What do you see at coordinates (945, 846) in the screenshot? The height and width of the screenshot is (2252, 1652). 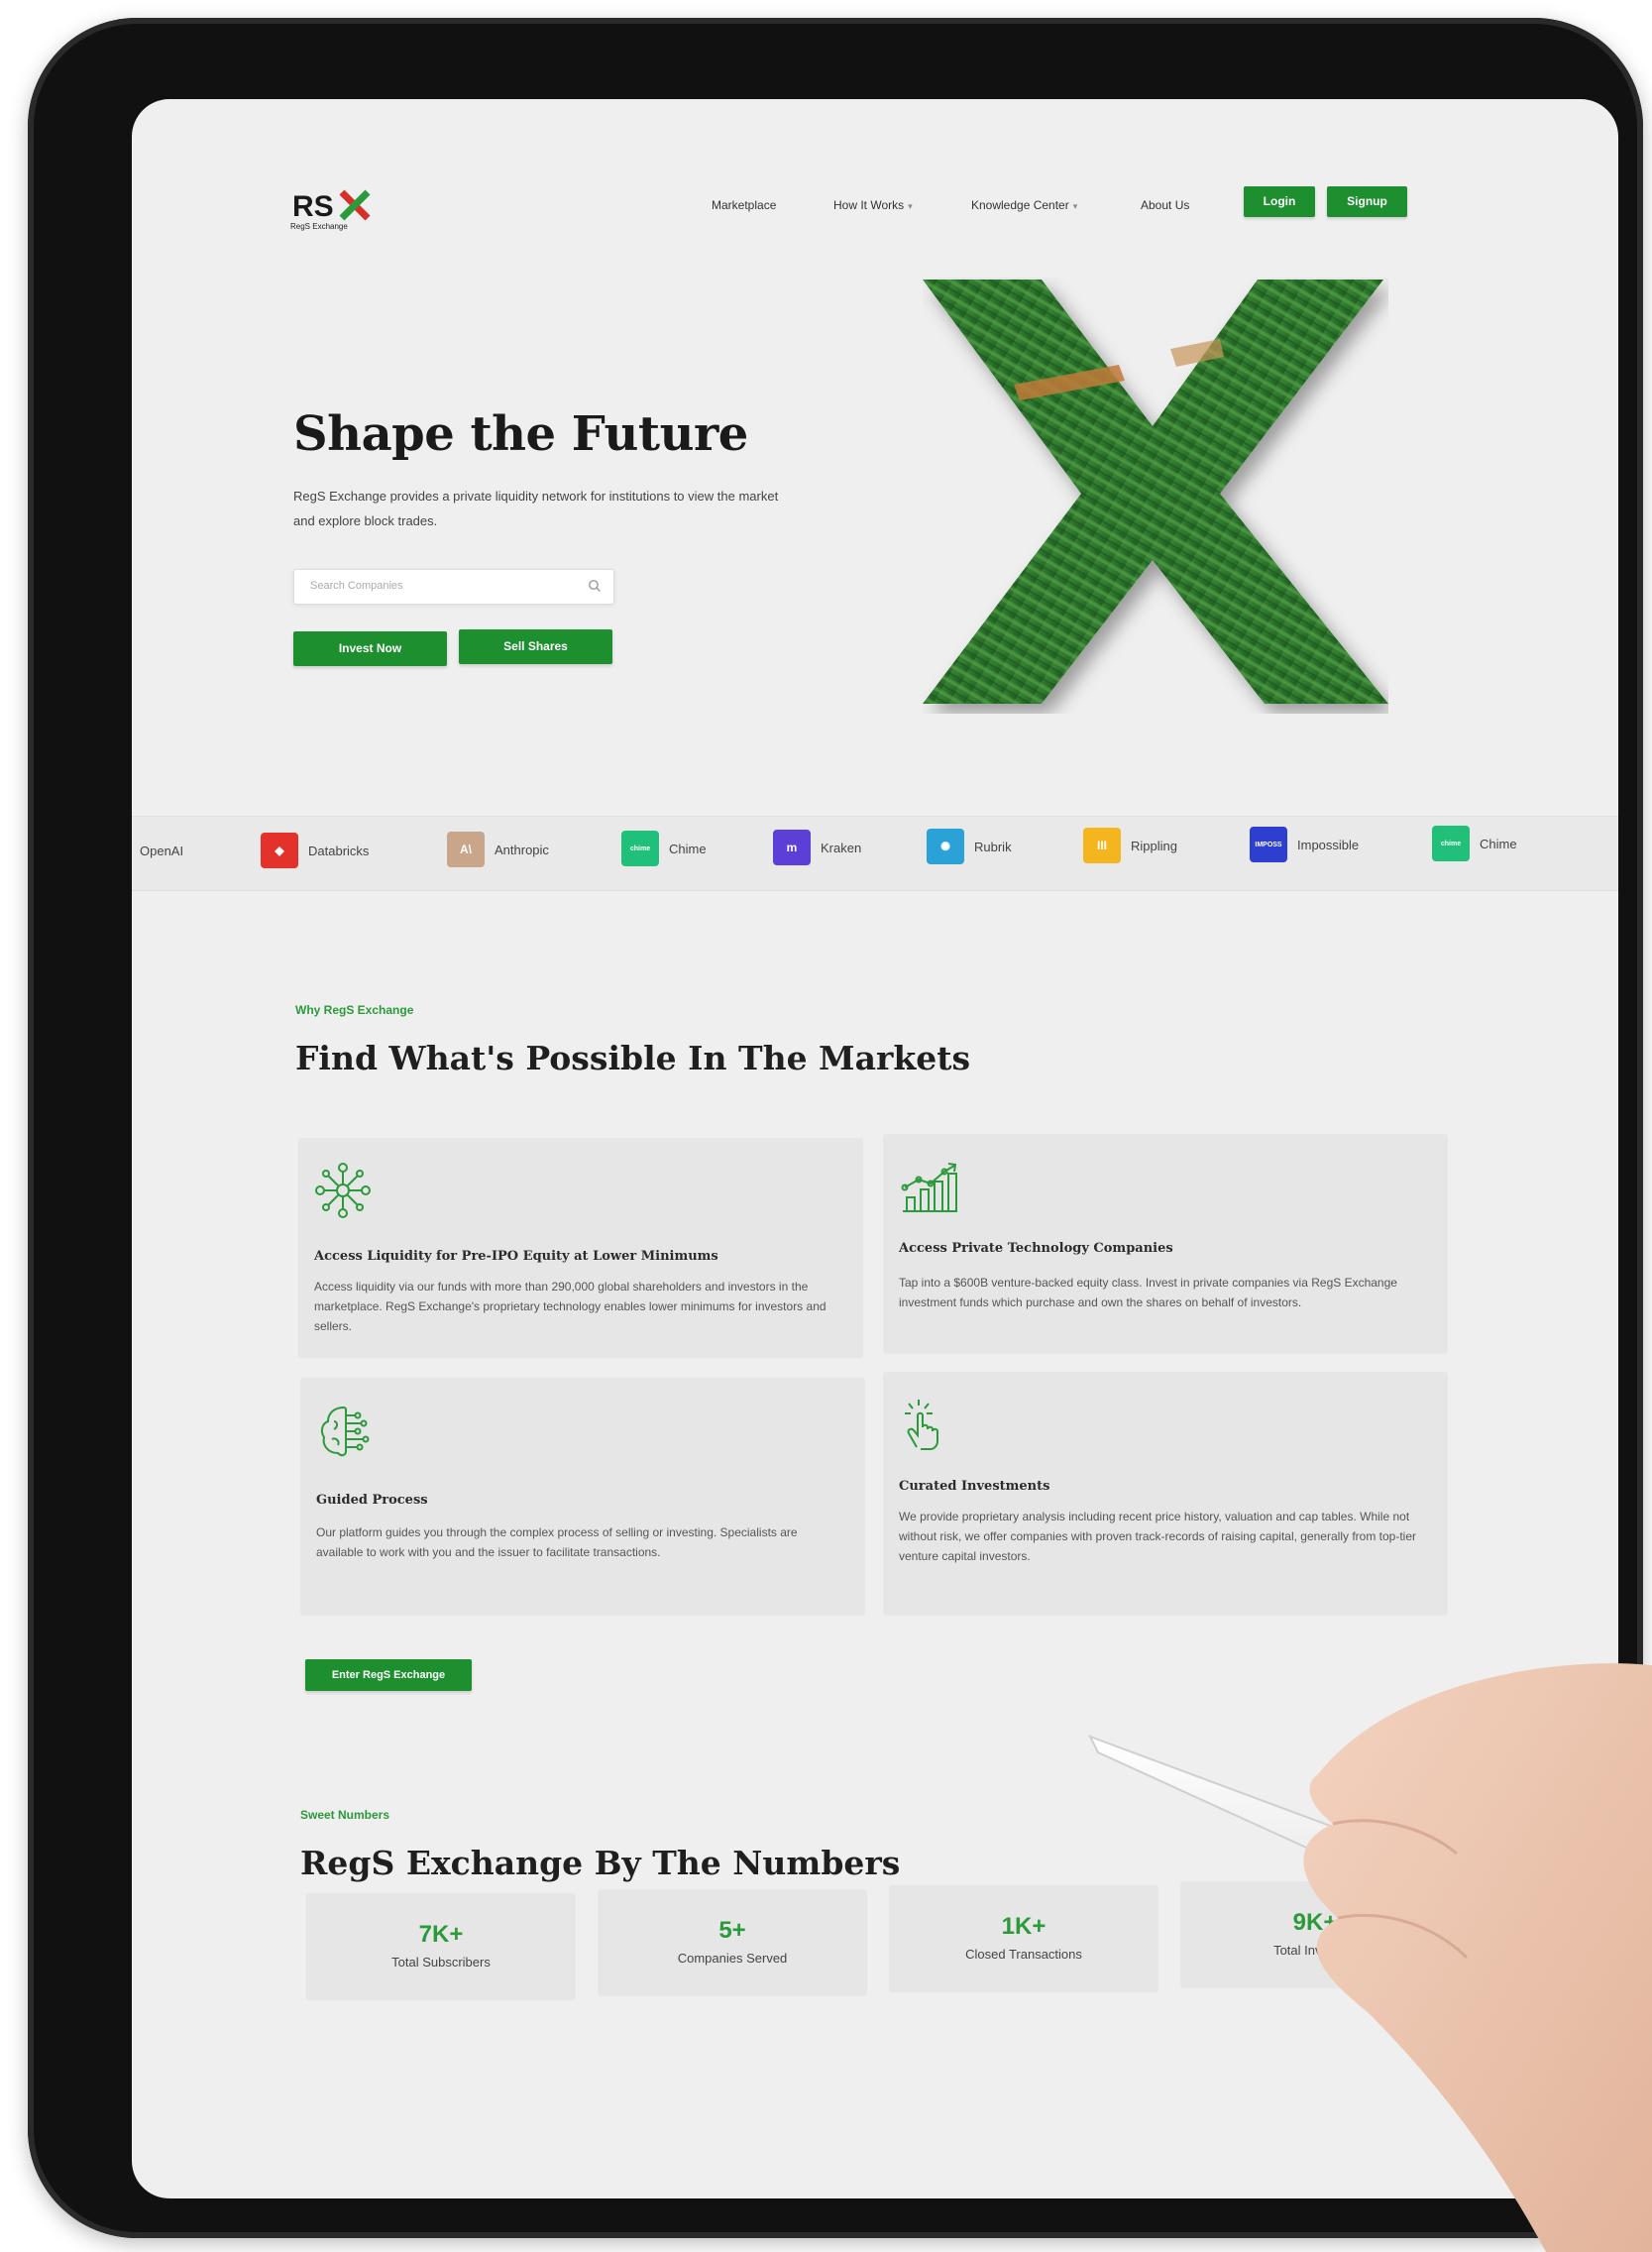 I see `company-badge-icon: ✺` at bounding box center [945, 846].